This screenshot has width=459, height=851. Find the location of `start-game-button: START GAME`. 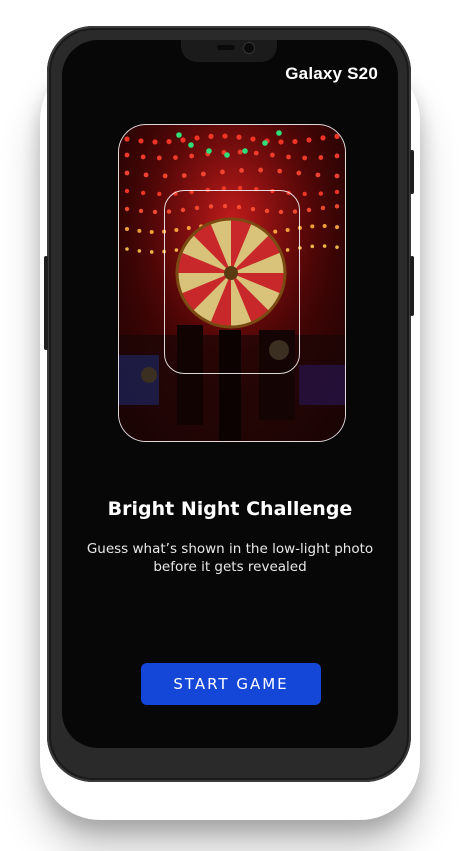

start-game-button: START GAME is located at coordinates (231, 684).